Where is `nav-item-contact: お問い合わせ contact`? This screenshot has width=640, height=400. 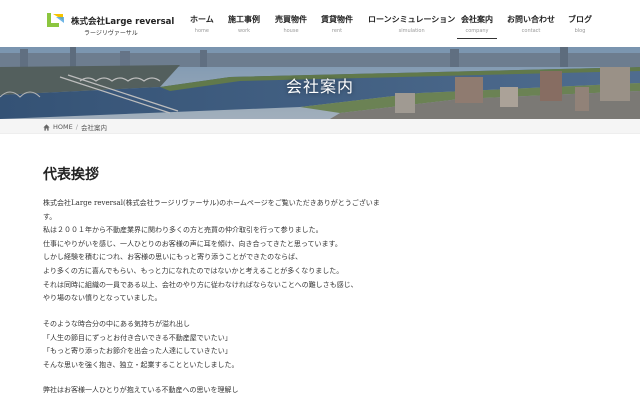 nav-item-contact: お問い合わせ contact is located at coordinates (531, 24).